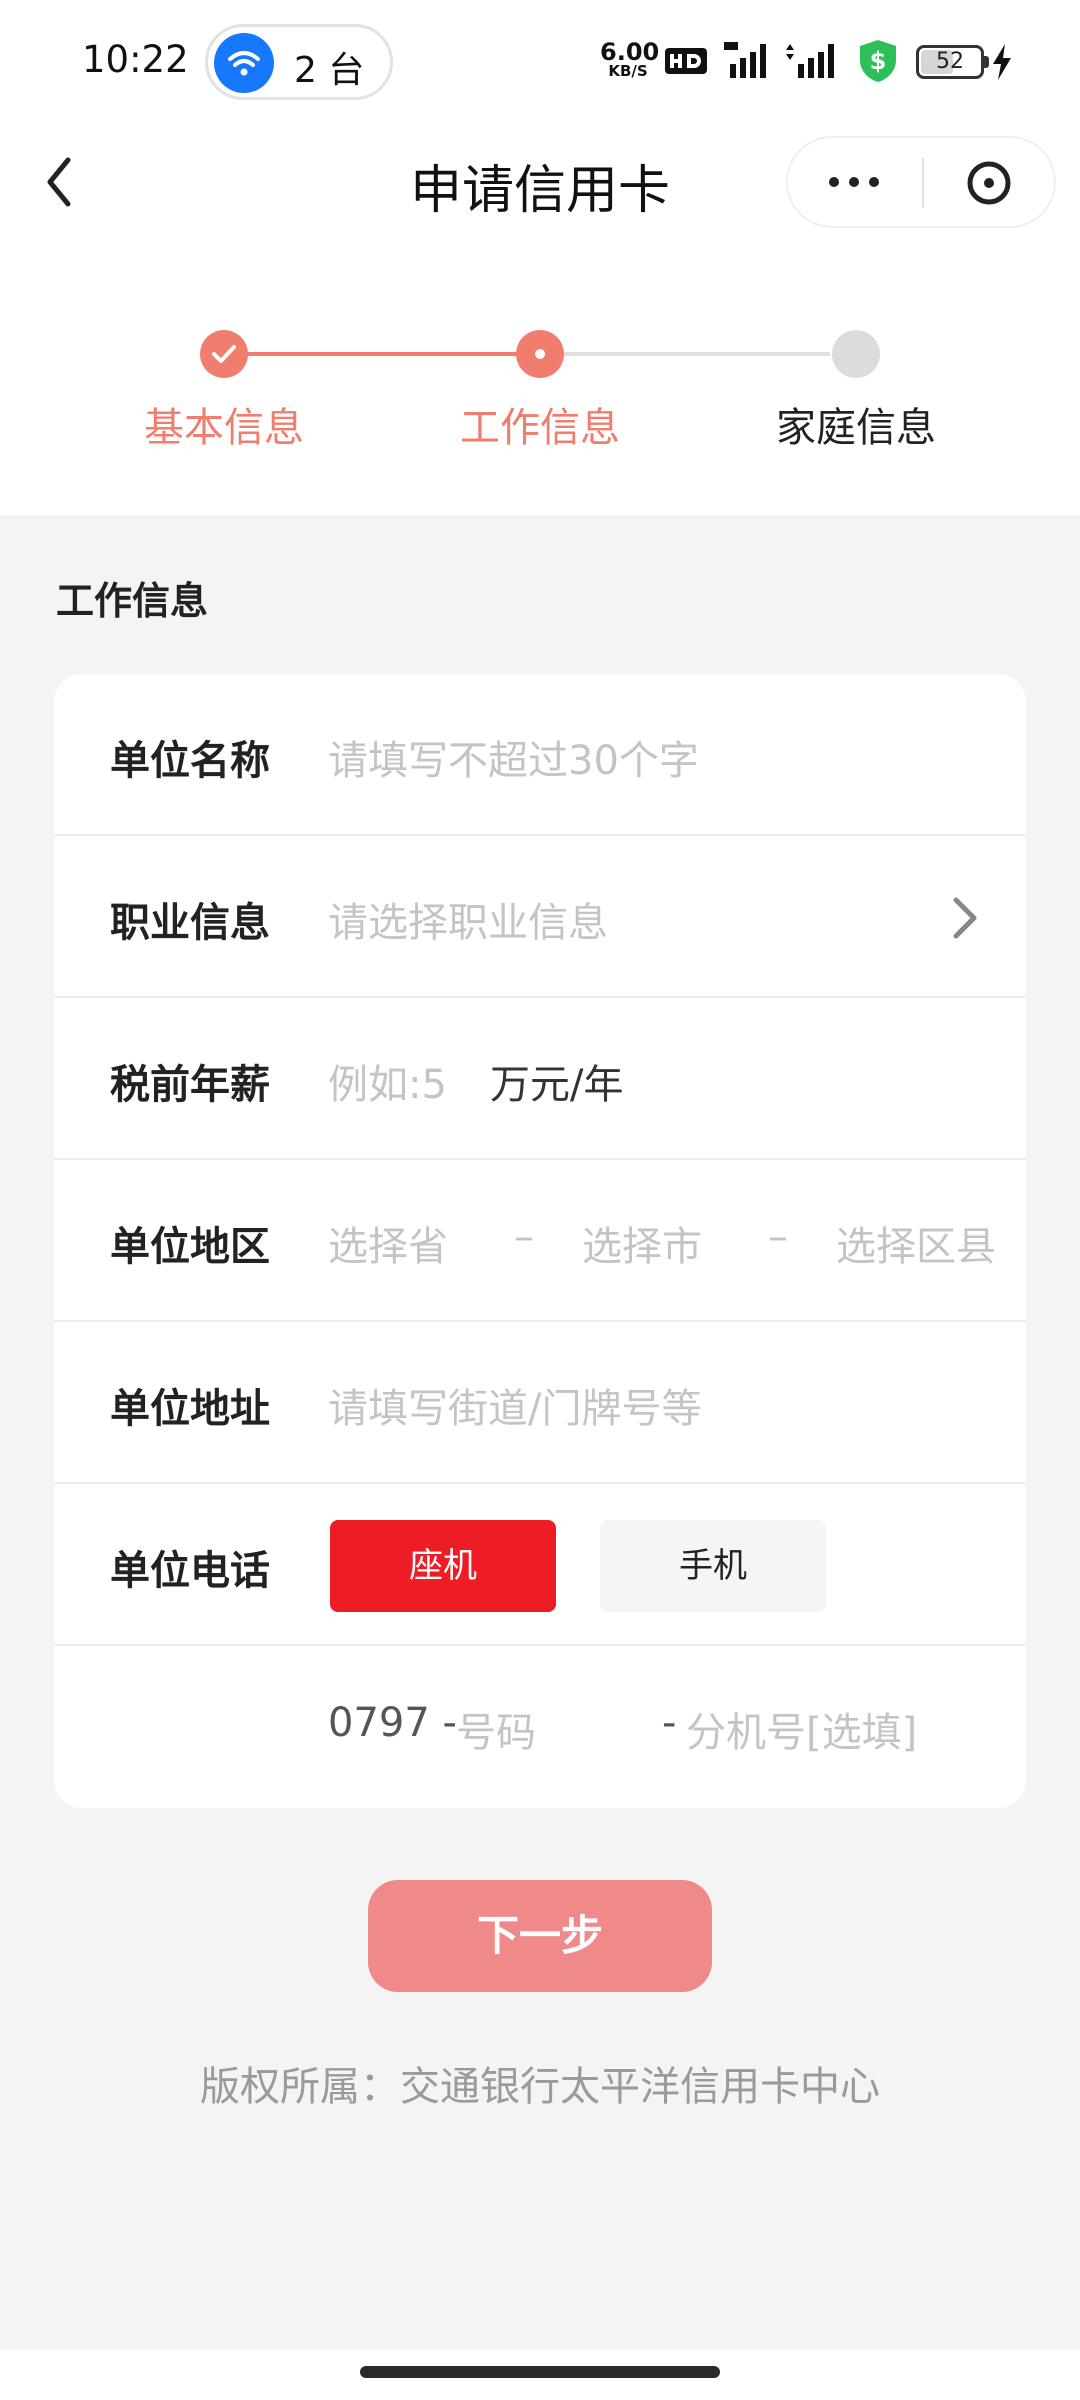 This screenshot has width=1080, height=2400. What do you see at coordinates (540, 1727) in the screenshot?
I see `phone-number-row: 0797 - 号码 - 分机号[选填]` at bounding box center [540, 1727].